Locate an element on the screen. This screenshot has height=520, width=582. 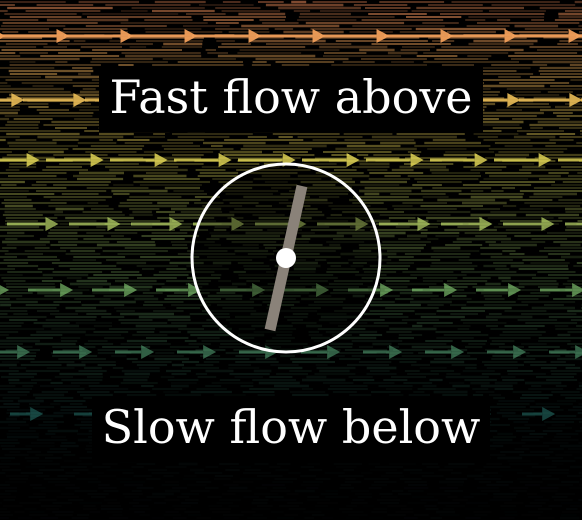
paddle-wheel-icon is located at coordinates (286, 258).